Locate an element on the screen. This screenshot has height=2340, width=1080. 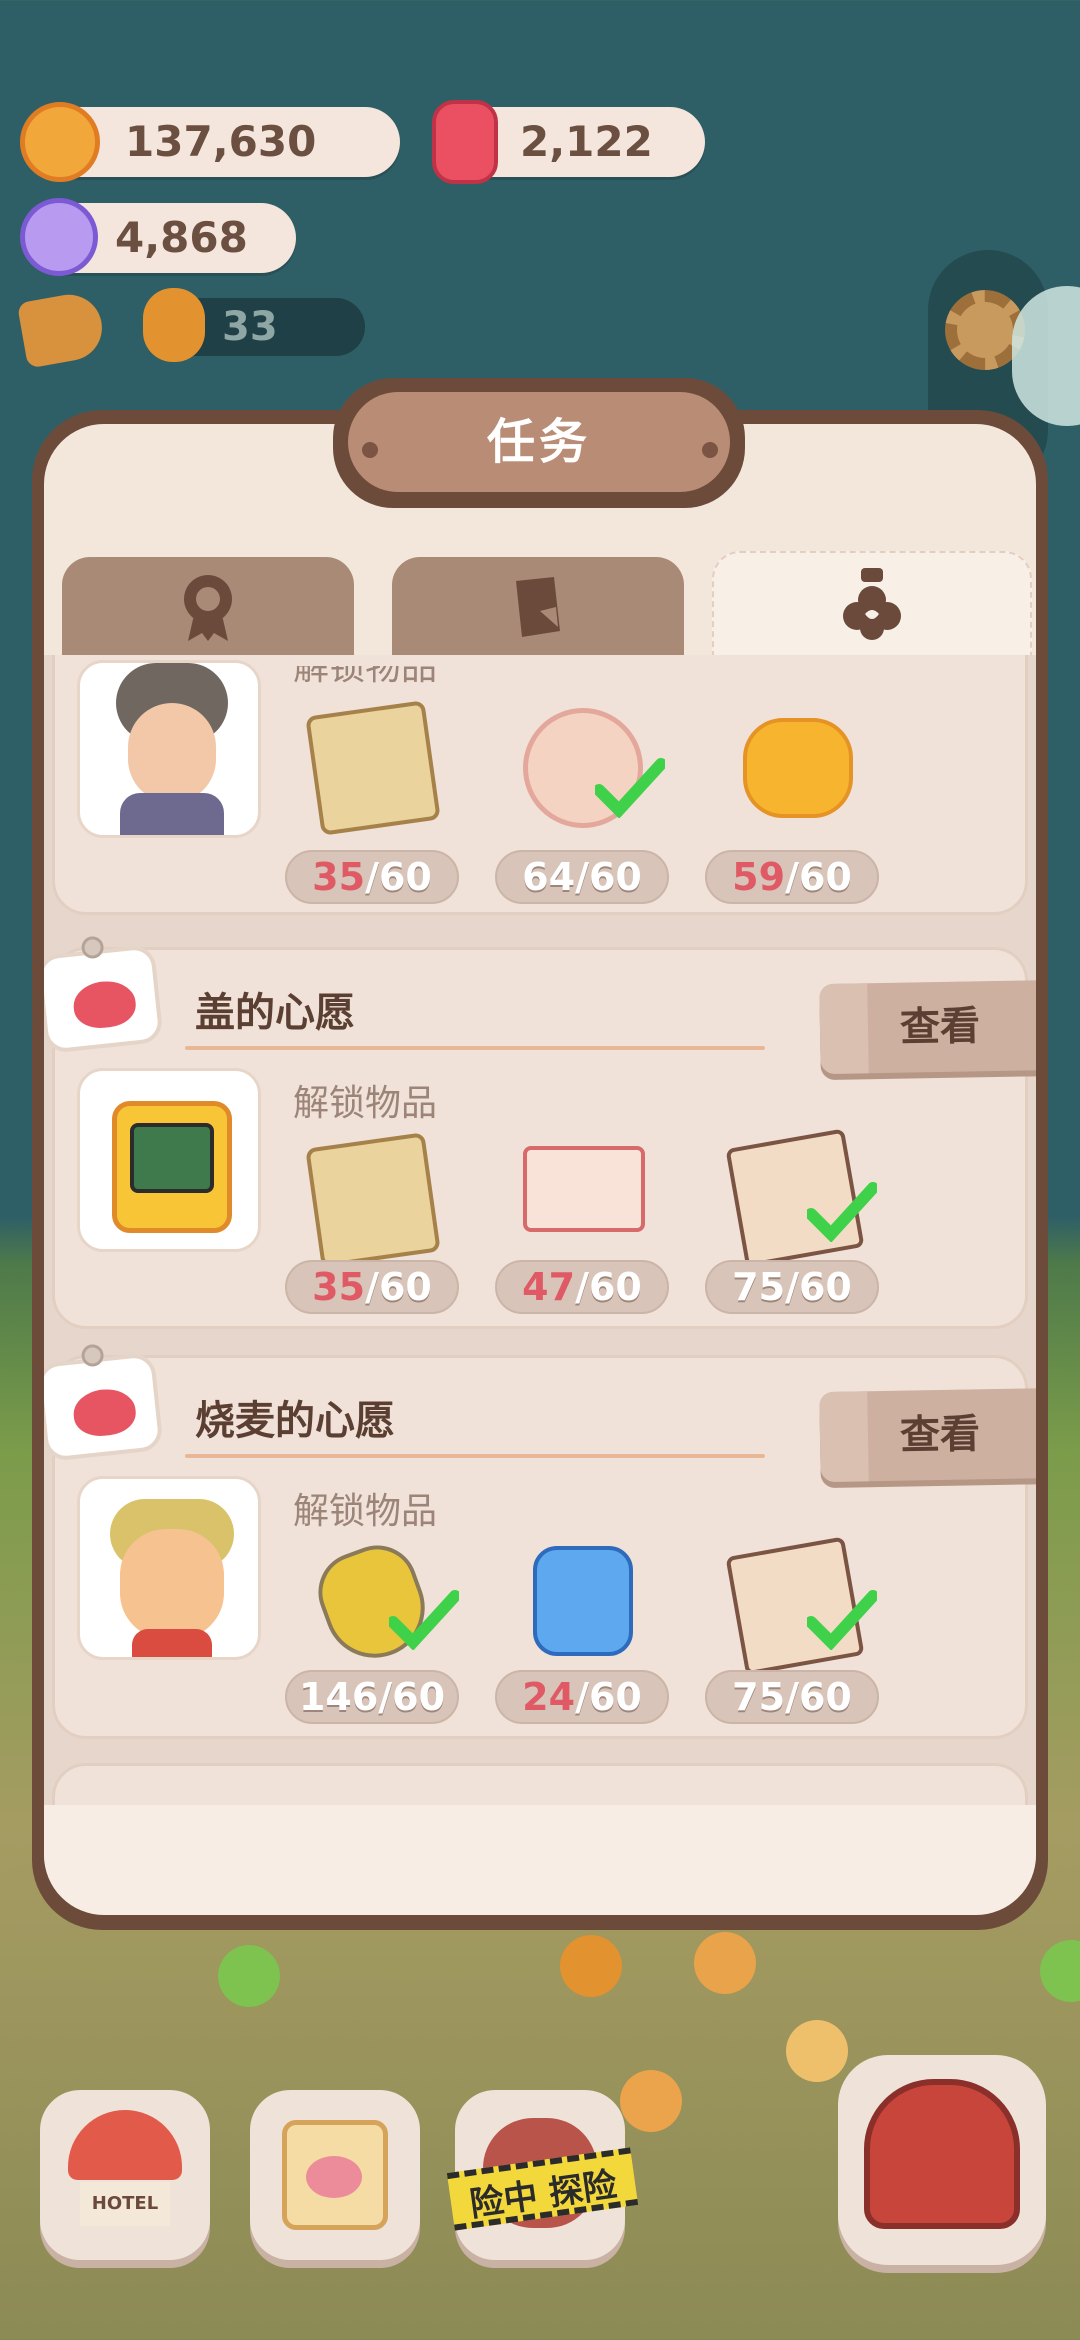
panel-title: 任务 is located at coordinates (539, 442).